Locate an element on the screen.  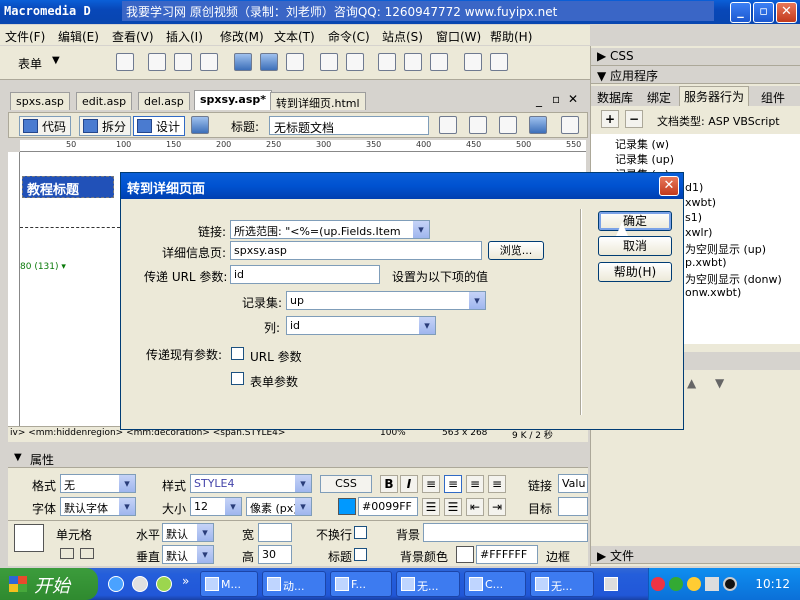
more-quicklaunch-icon: » is located at coordinates (185, 581).